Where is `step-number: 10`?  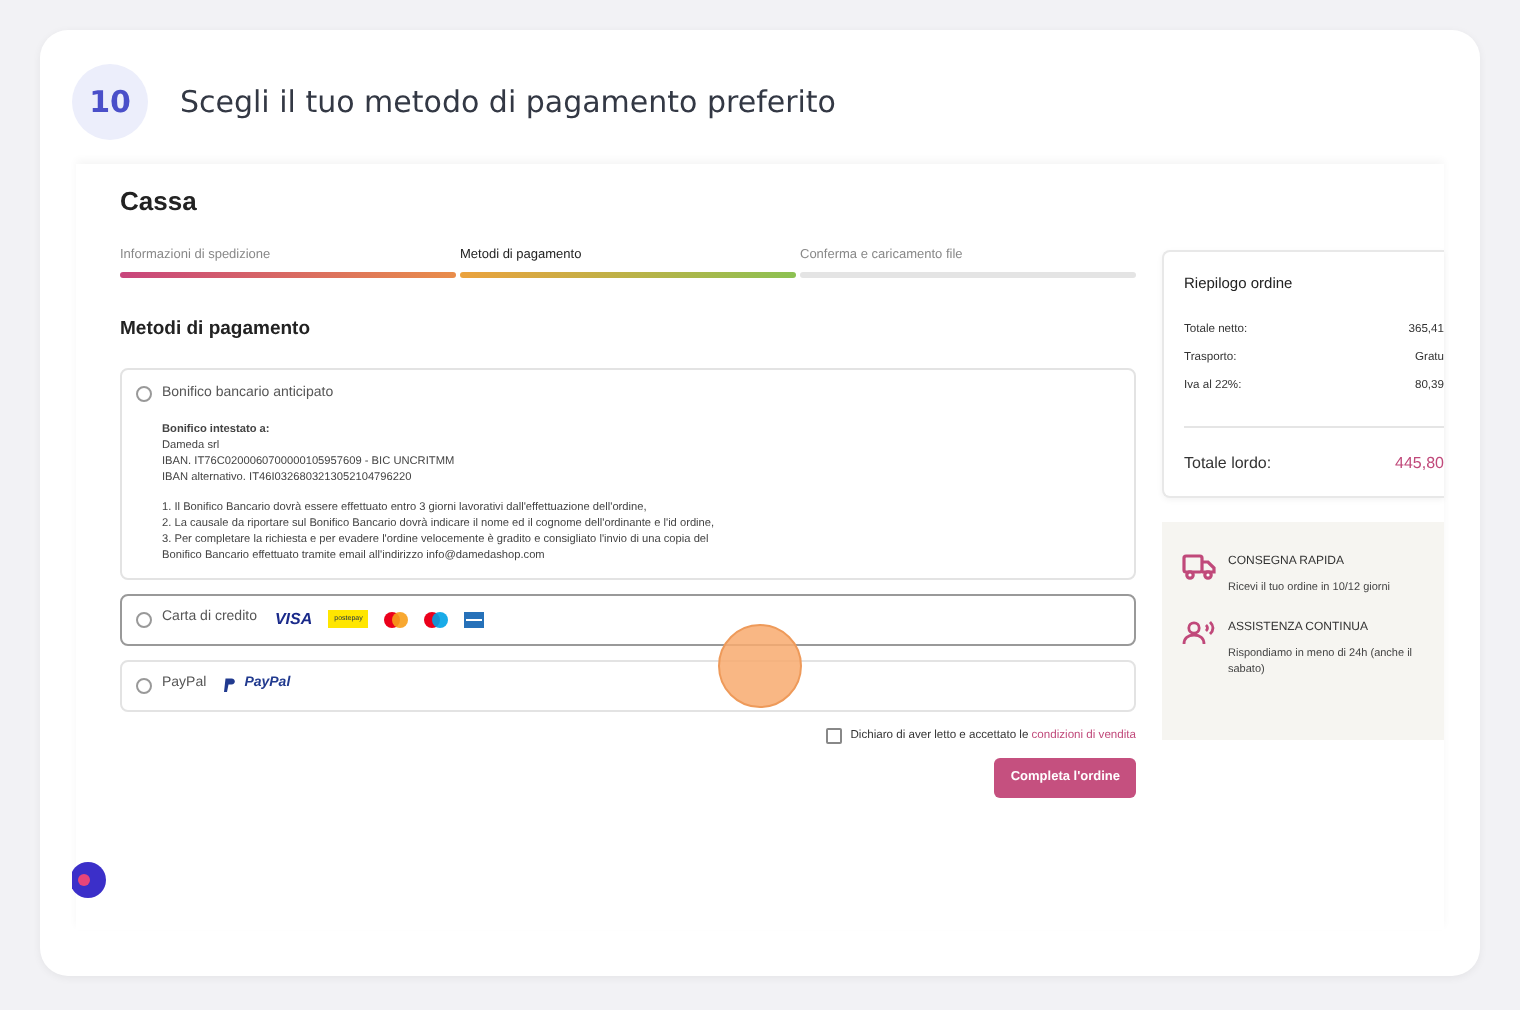 step-number: 10 is located at coordinates (110, 102).